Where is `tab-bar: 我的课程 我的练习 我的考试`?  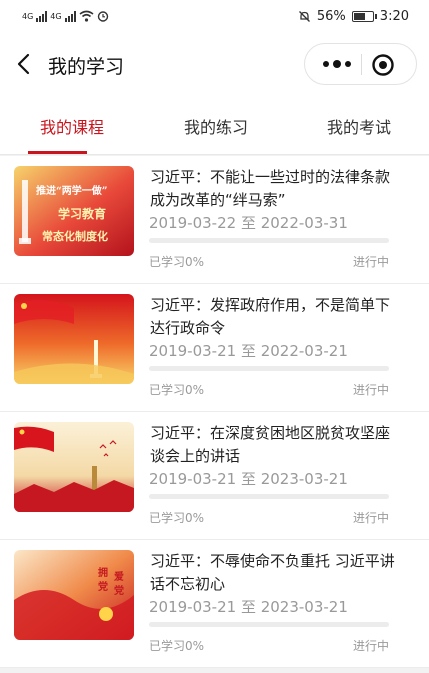 tab-bar: 我的课程 我的练习 我的考试 is located at coordinates (214, 125).